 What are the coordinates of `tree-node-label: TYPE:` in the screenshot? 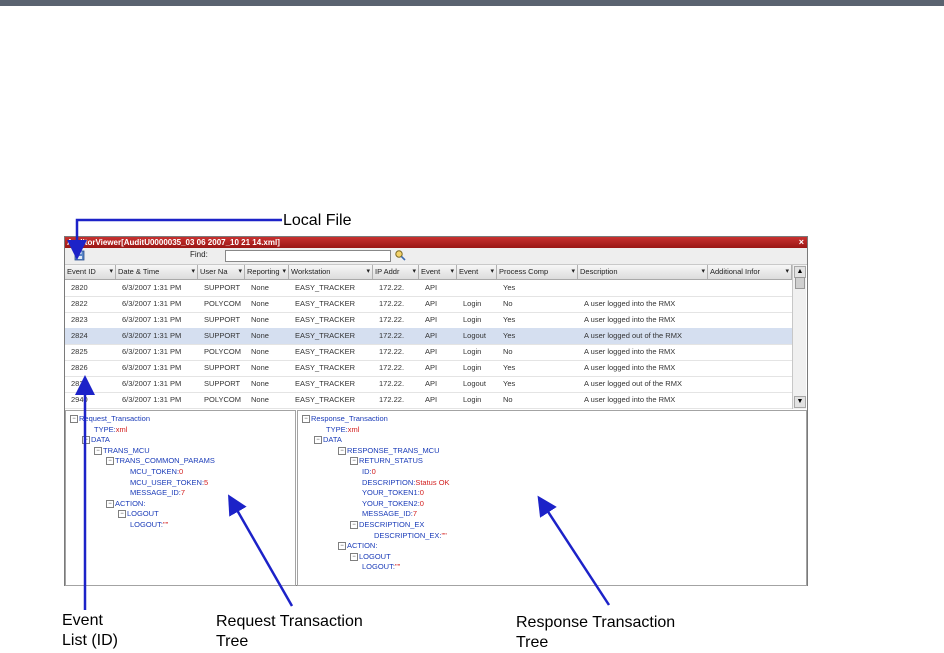 It's located at (337, 429).